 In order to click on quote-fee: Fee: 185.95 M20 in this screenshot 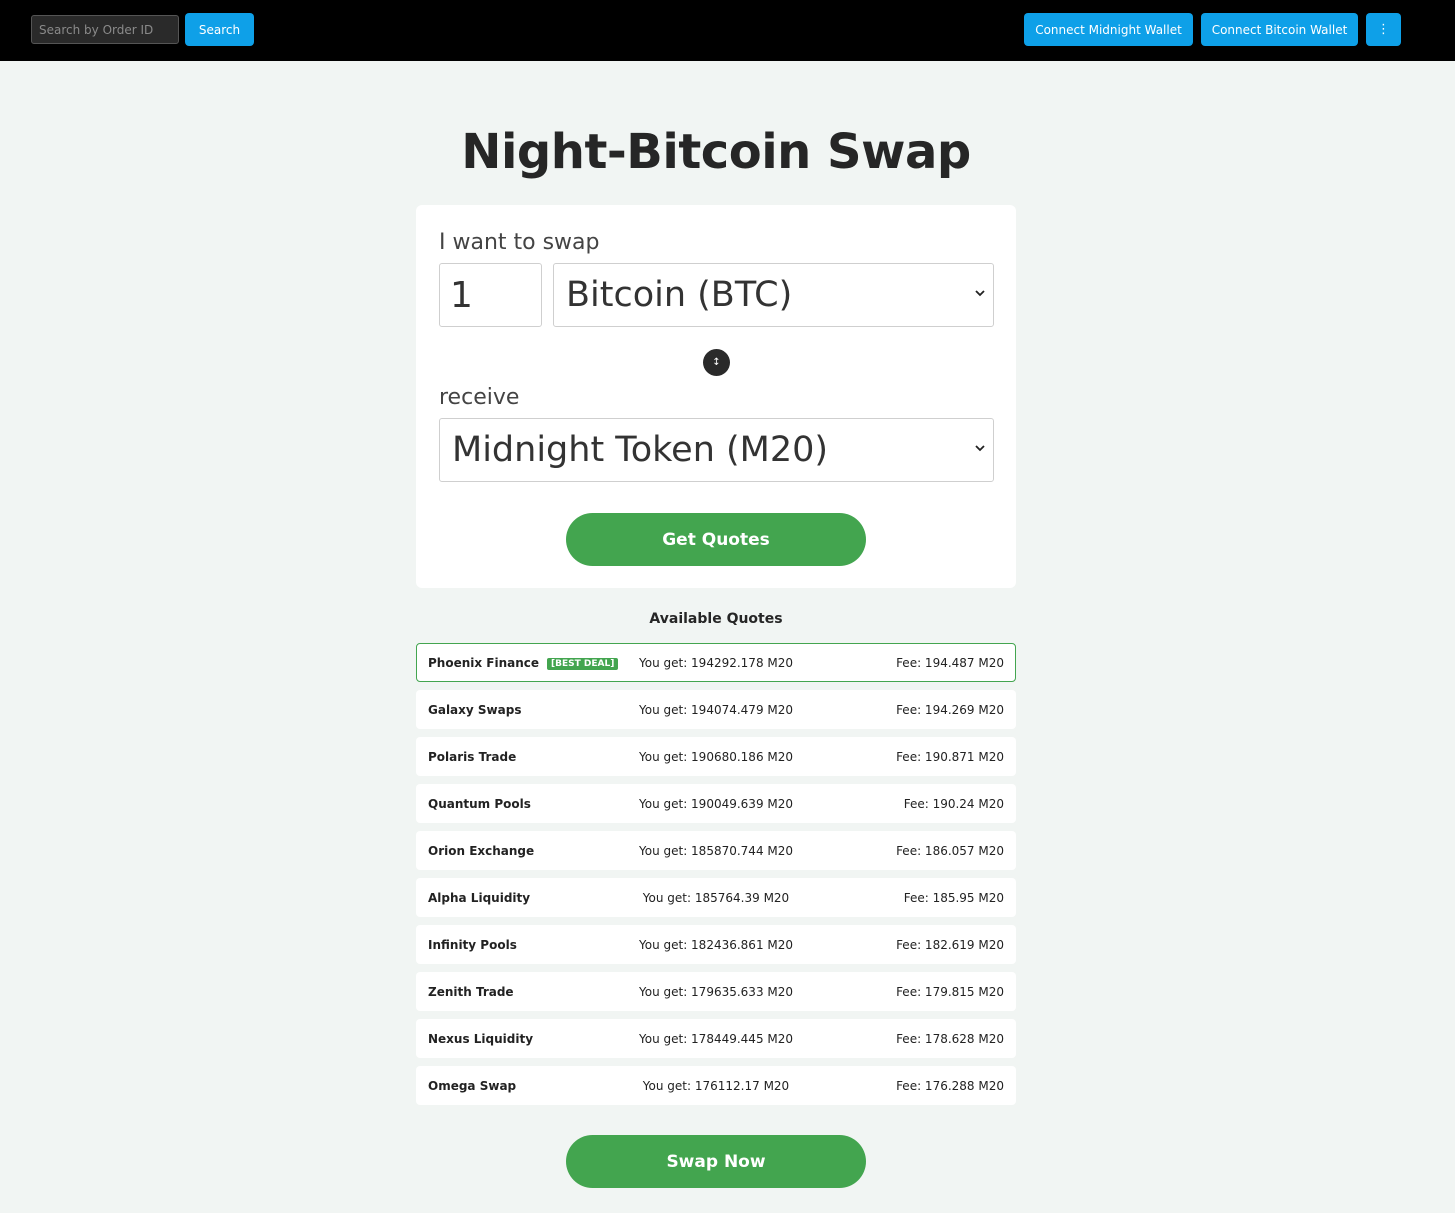, I will do `click(953, 898)`.